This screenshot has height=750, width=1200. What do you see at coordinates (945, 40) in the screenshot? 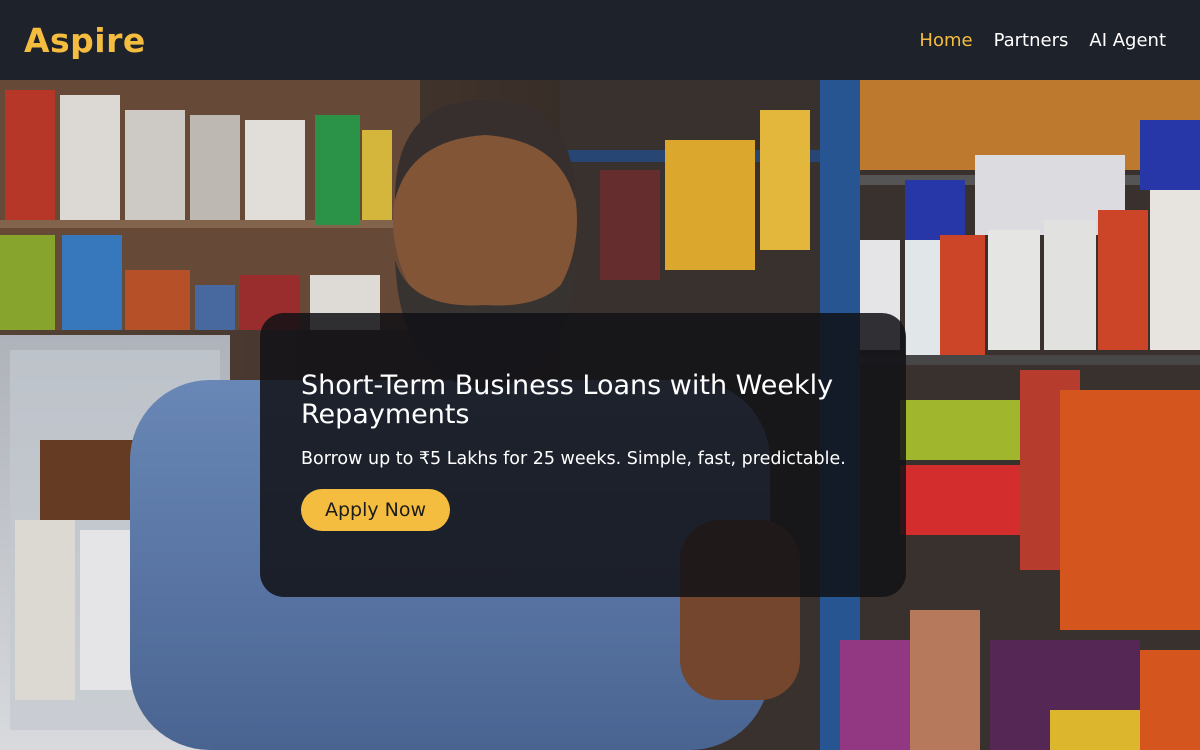
I see `nav-link-home: Home` at bounding box center [945, 40].